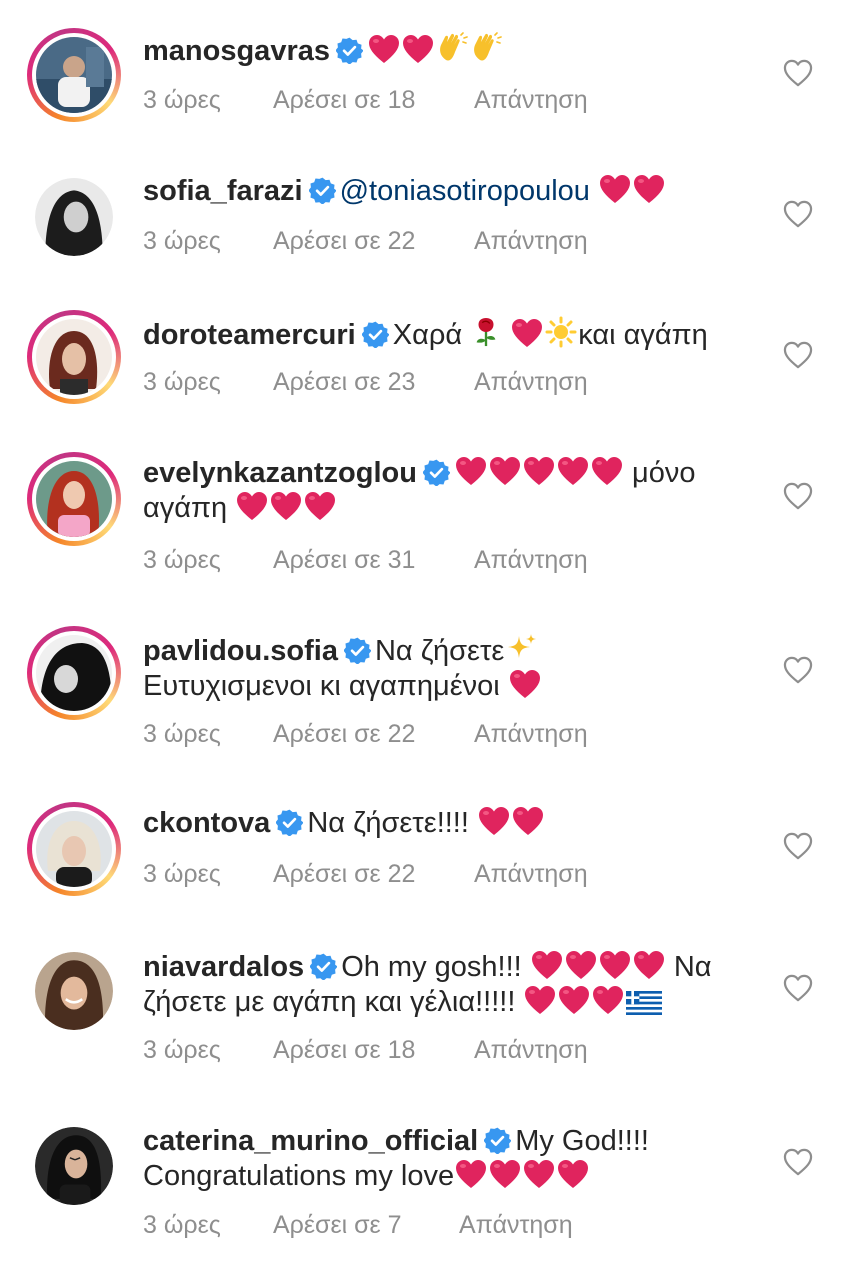 The image size is (860, 1280). I want to click on rose-icon, so click(486, 332).